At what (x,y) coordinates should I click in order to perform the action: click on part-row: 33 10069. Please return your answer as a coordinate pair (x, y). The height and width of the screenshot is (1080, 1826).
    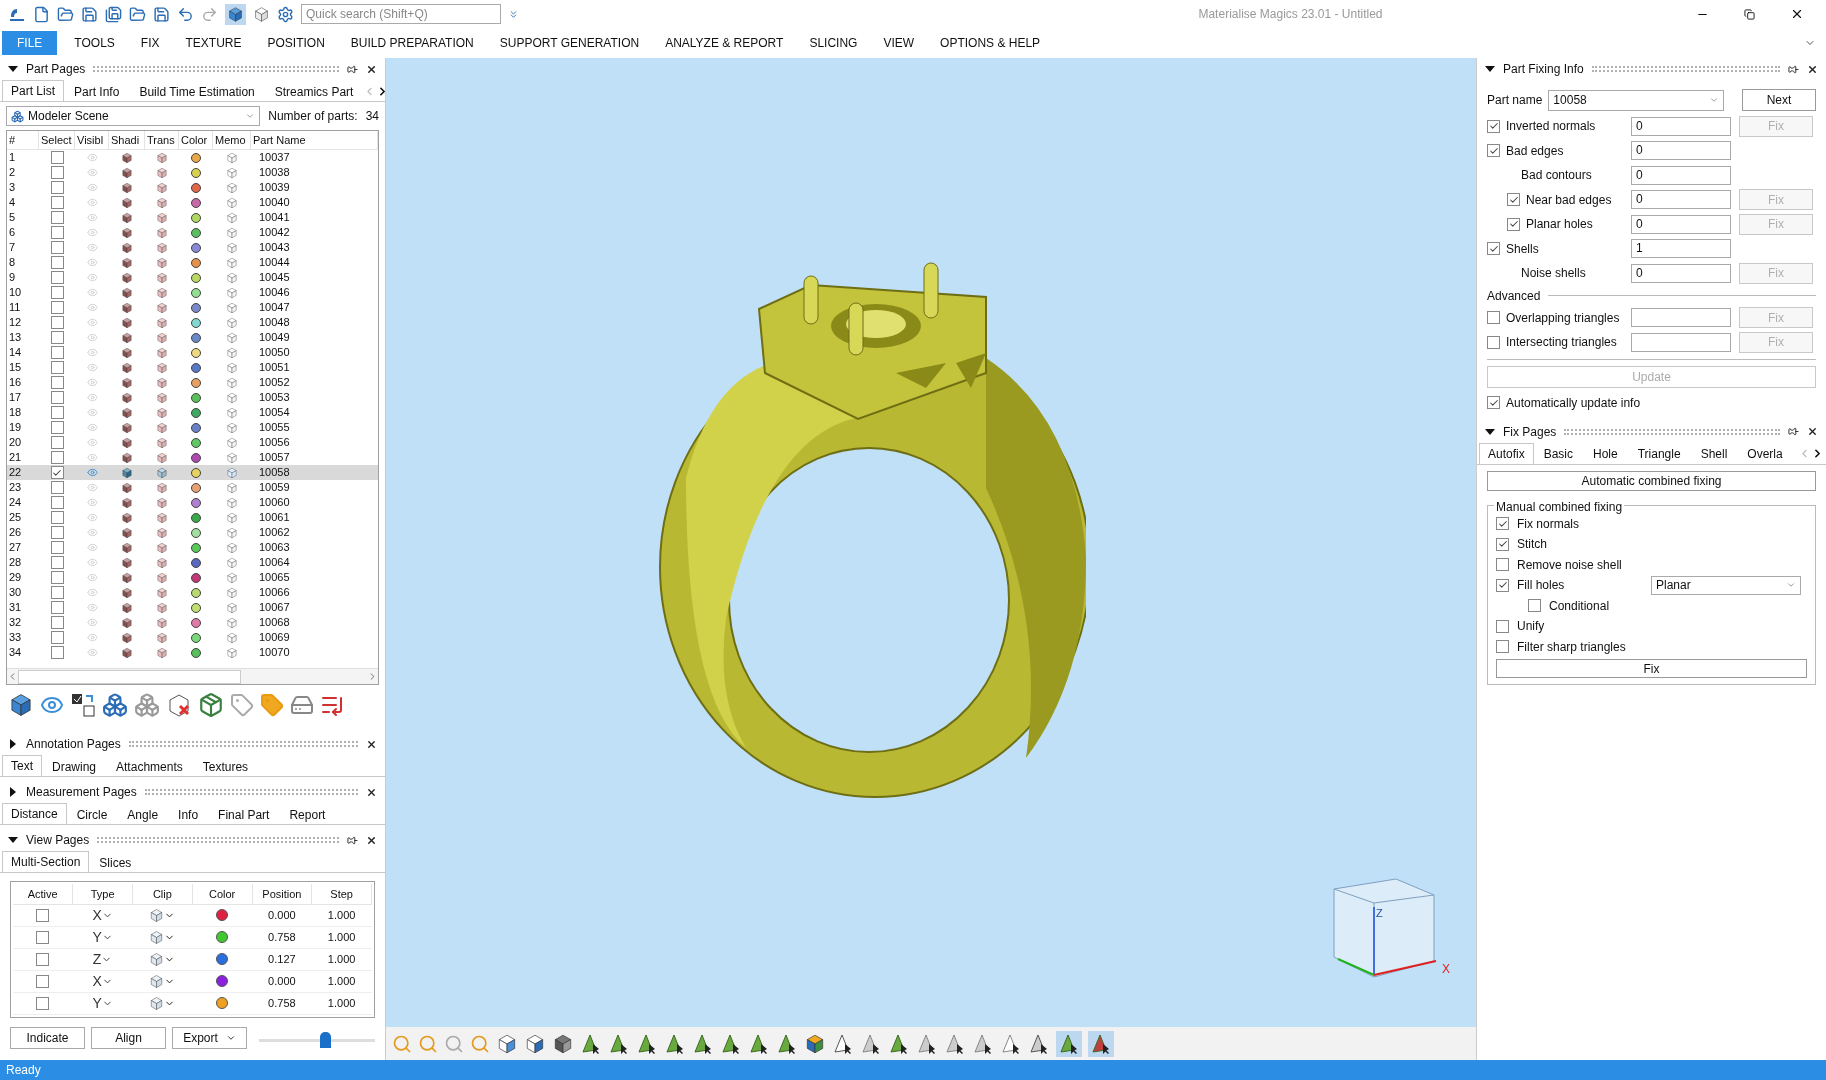
    Looking at the image, I should click on (192, 637).